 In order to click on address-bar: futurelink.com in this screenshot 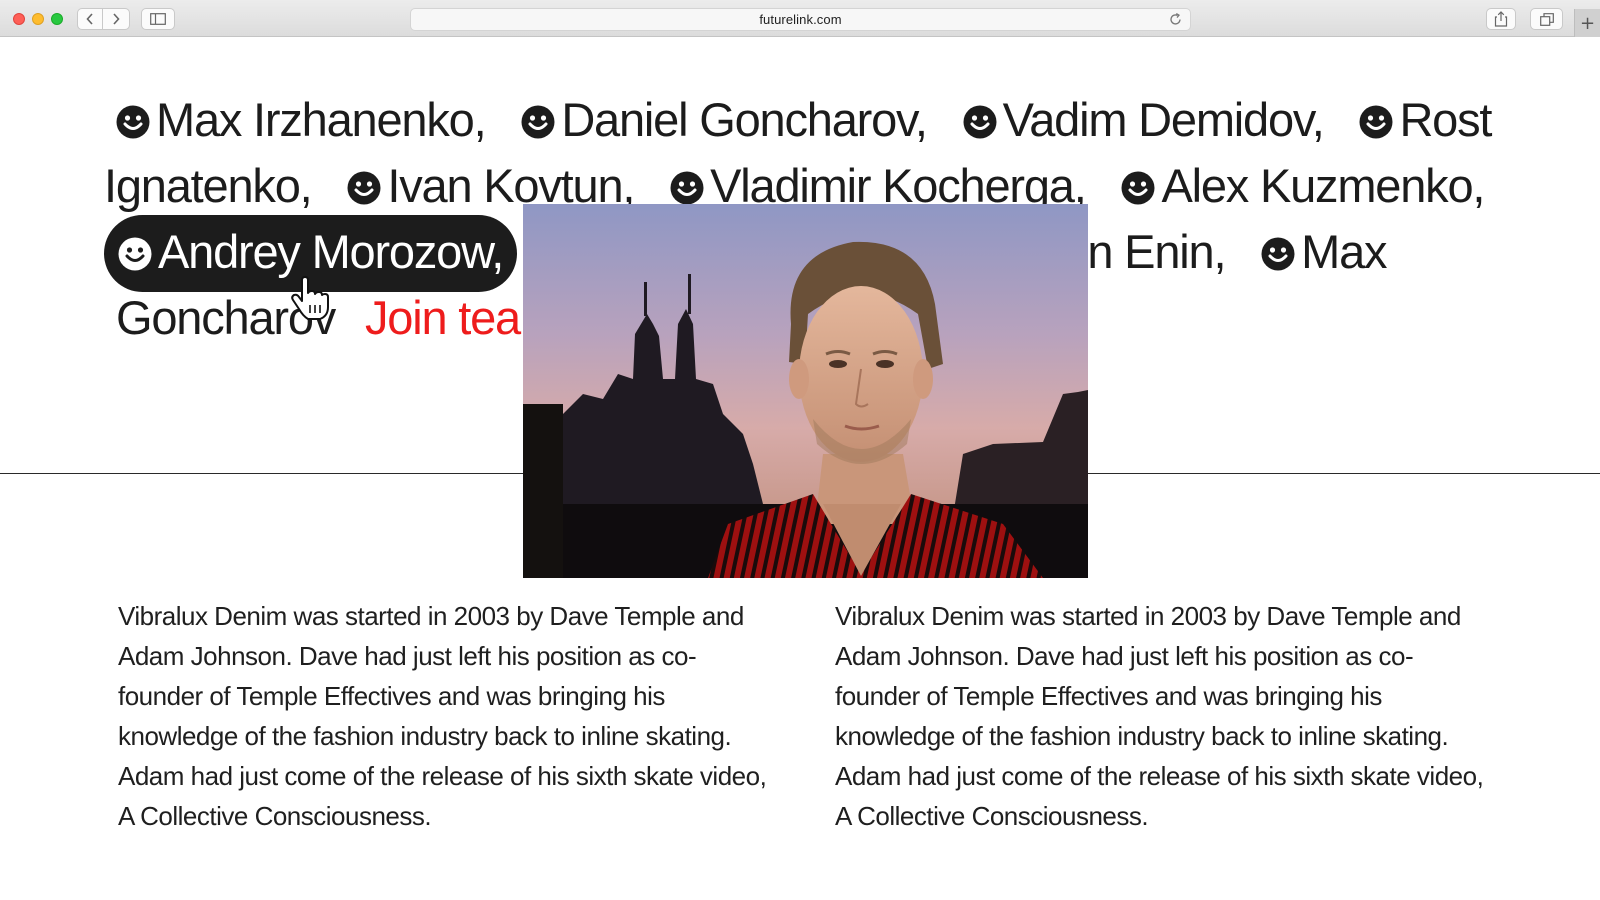, I will do `click(800, 19)`.